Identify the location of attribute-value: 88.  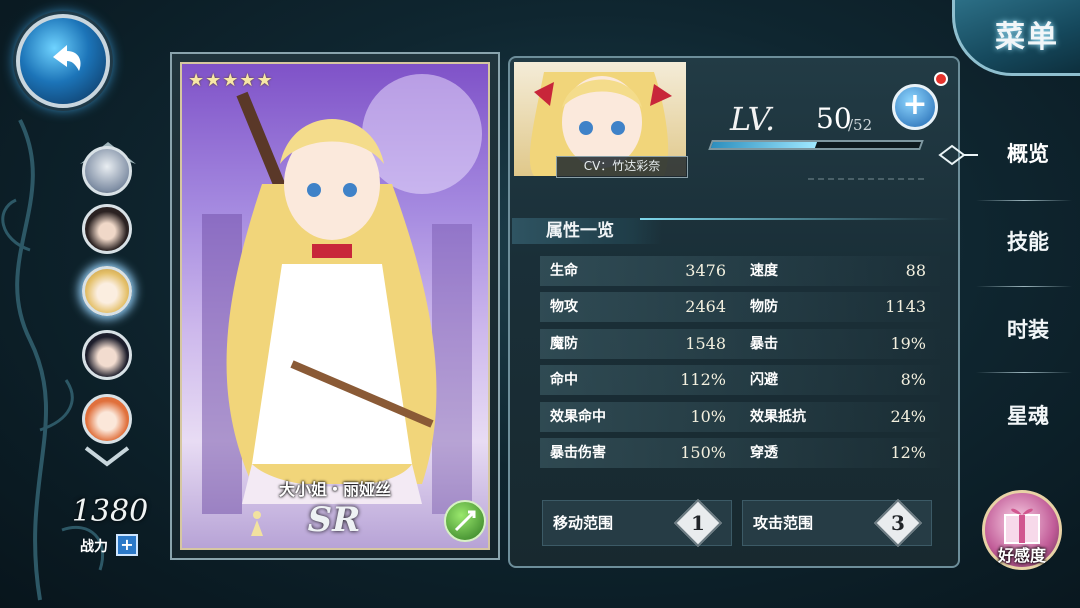
(915, 270).